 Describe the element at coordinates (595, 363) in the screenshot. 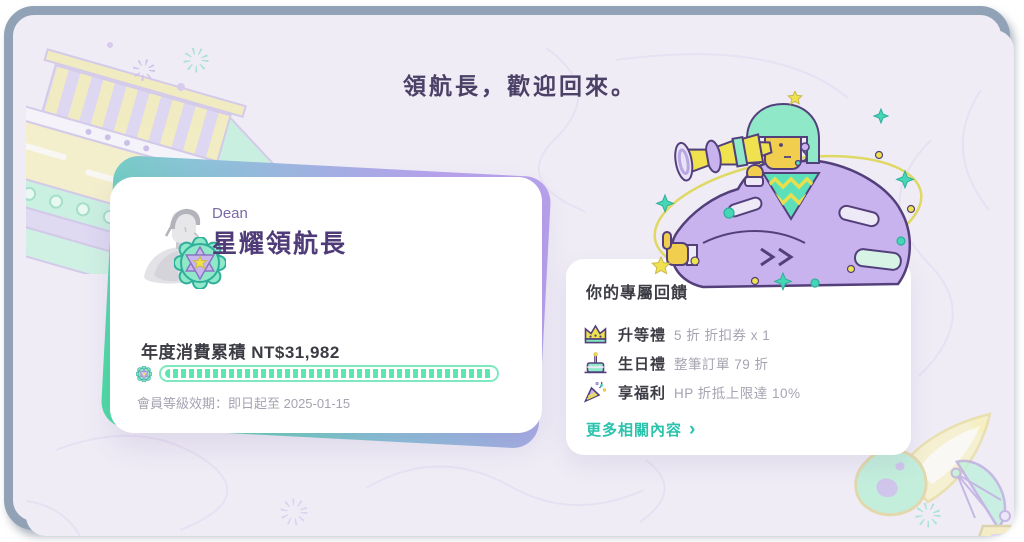

I see `birthday-cake-icon` at that location.